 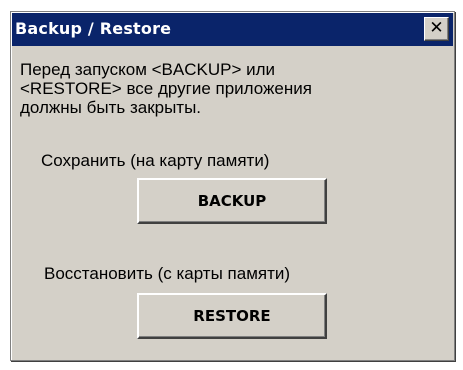 What do you see at coordinates (232, 201) in the screenshot?
I see `backup-button: BACKUP` at bounding box center [232, 201].